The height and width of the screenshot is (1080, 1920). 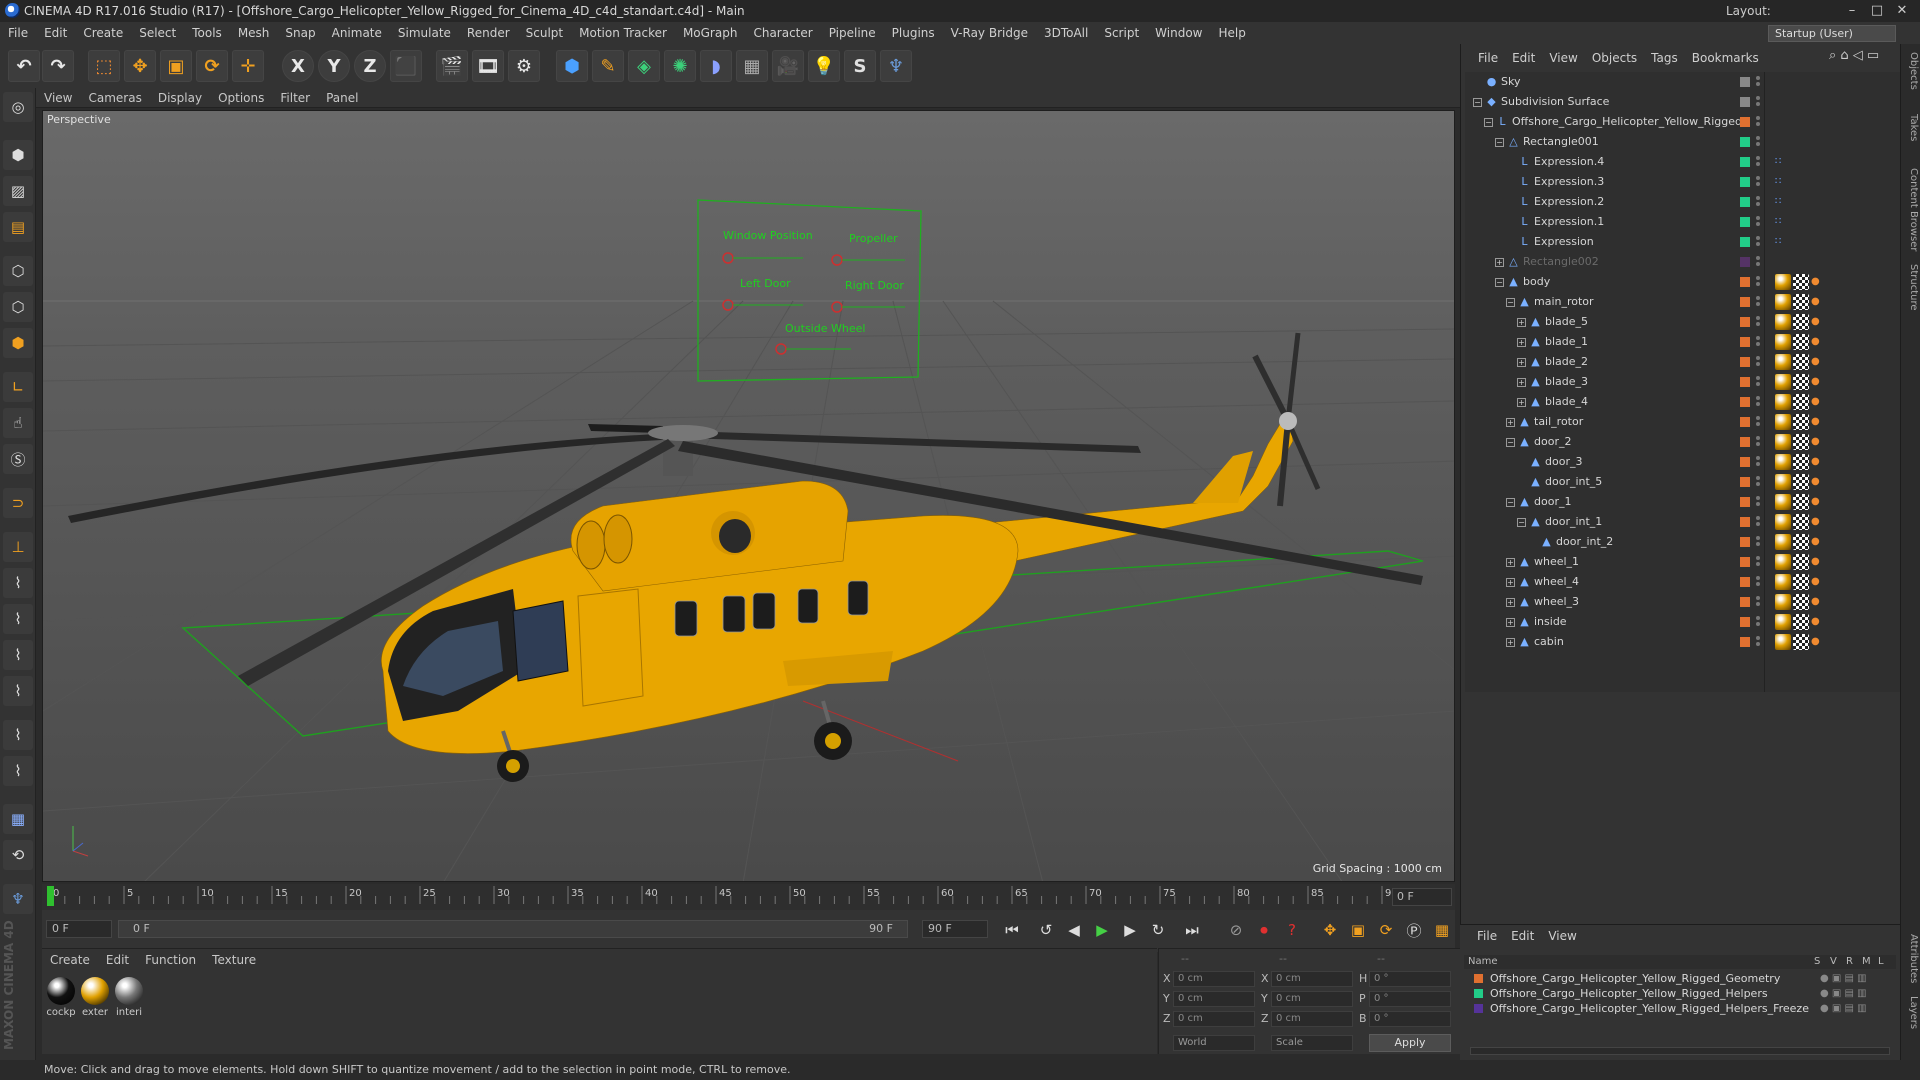 I want to click on menu-tools: Tools, so click(x=207, y=33).